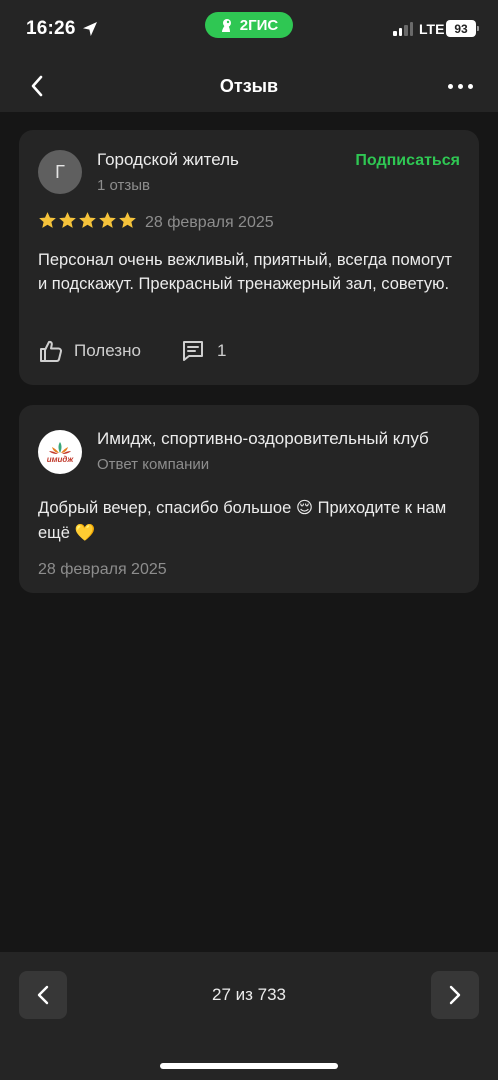 The height and width of the screenshot is (1080, 498). Describe the element at coordinates (51, 28) in the screenshot. I see `status-time: 16:26` at that location.